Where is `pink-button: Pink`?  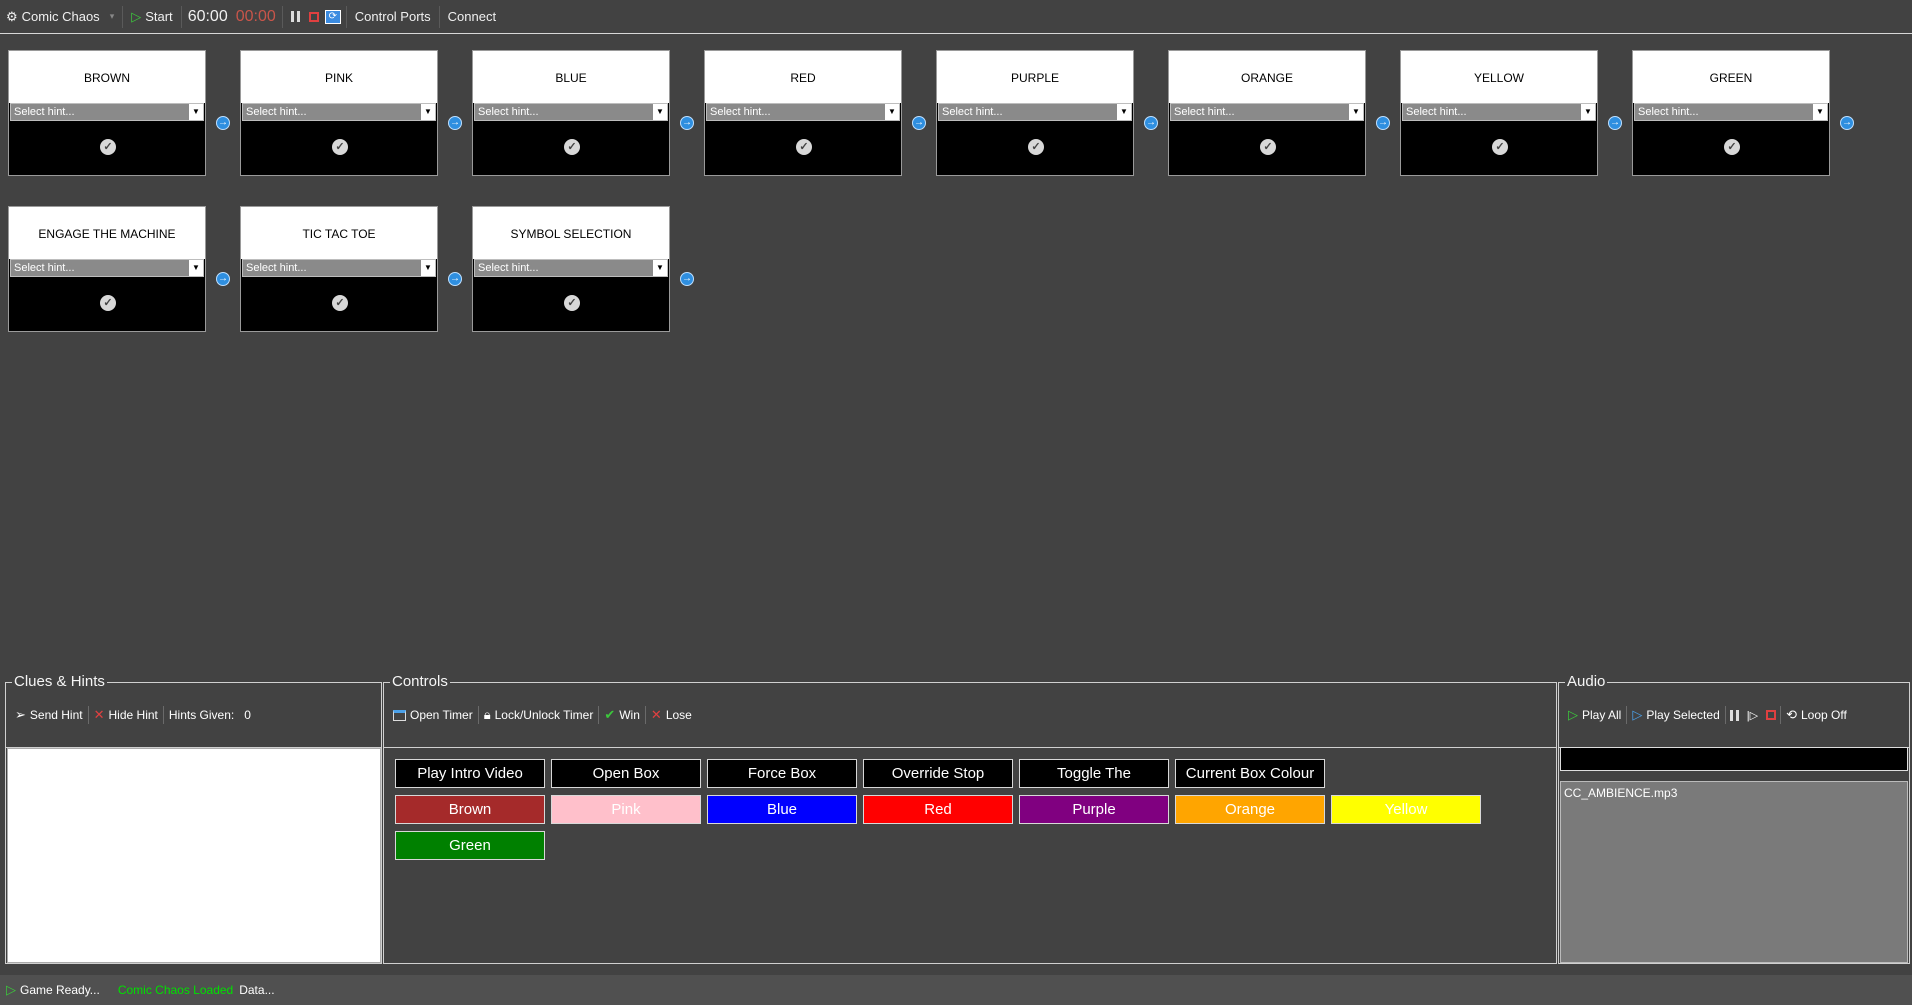 pink-button: Pink is located at coordinates (626, 809).